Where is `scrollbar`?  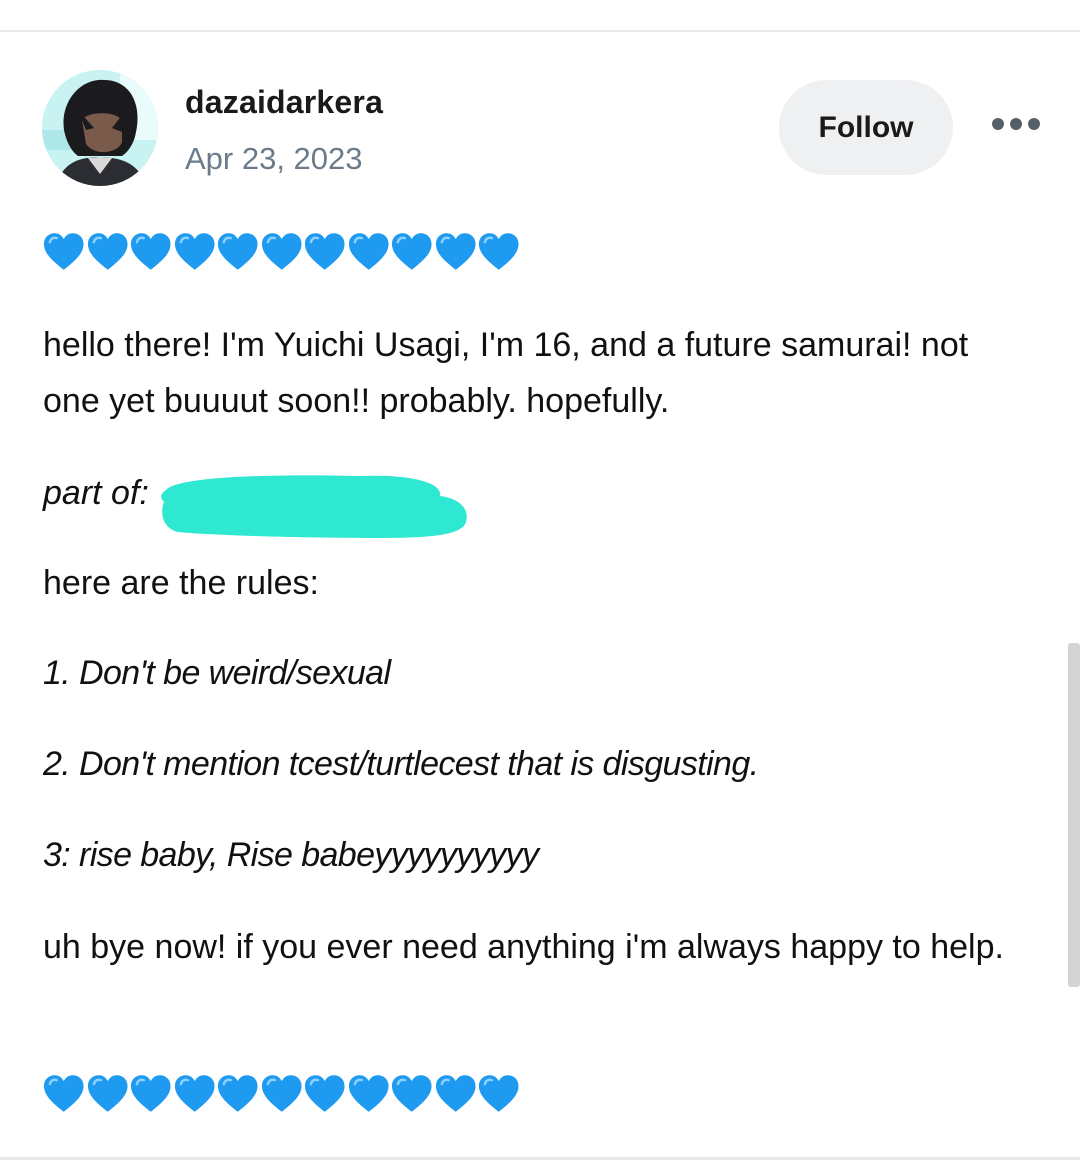 scrollbar is located at coordinates (1074, 815).